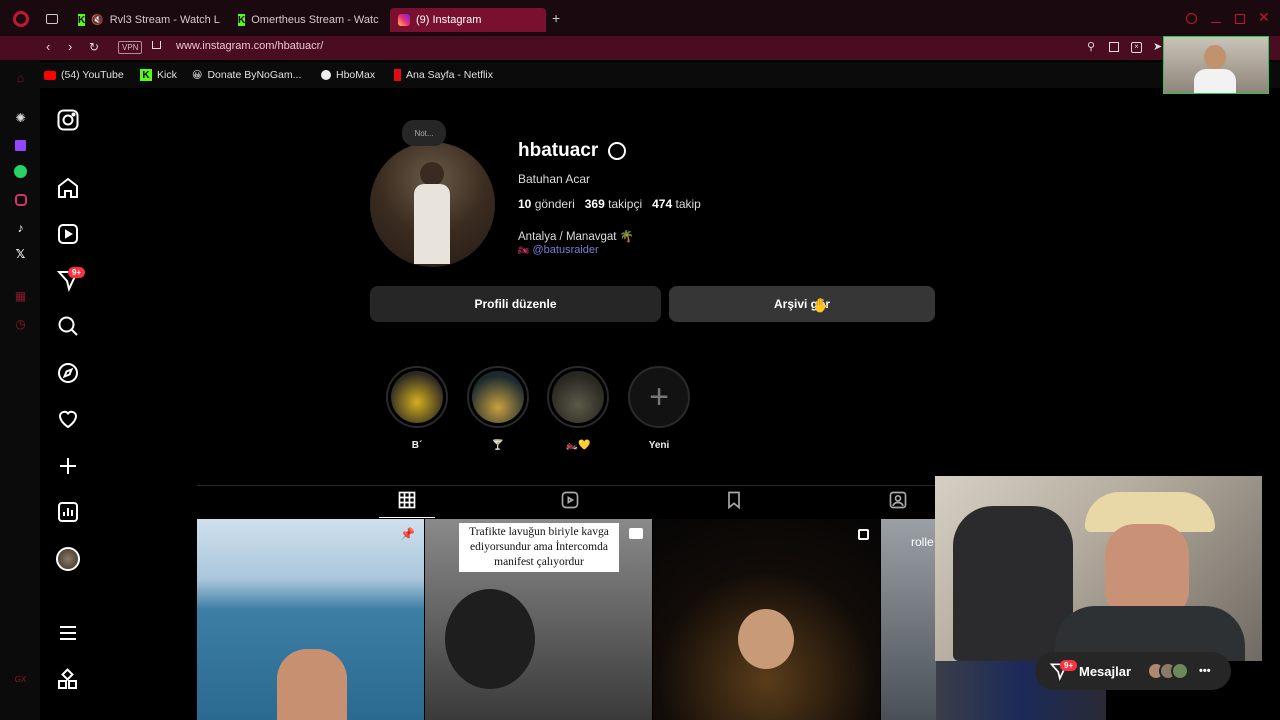 Image resolution: width=1280 pixels, height=720 pixels. I want to click on heart-icon, so click(68, 419).